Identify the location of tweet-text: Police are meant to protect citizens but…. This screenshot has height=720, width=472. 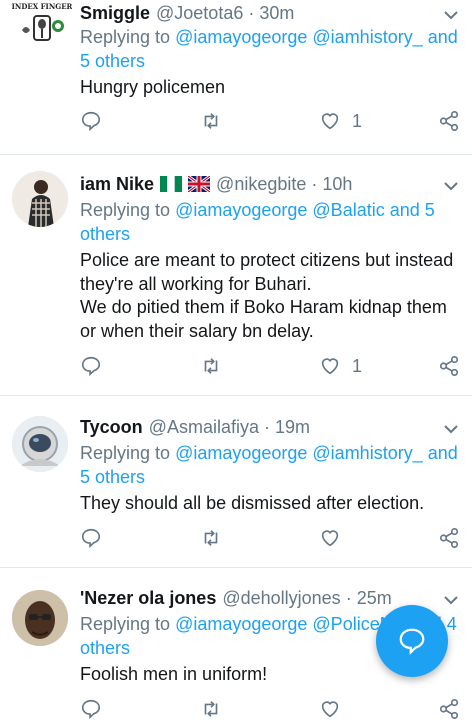
(267, 295).